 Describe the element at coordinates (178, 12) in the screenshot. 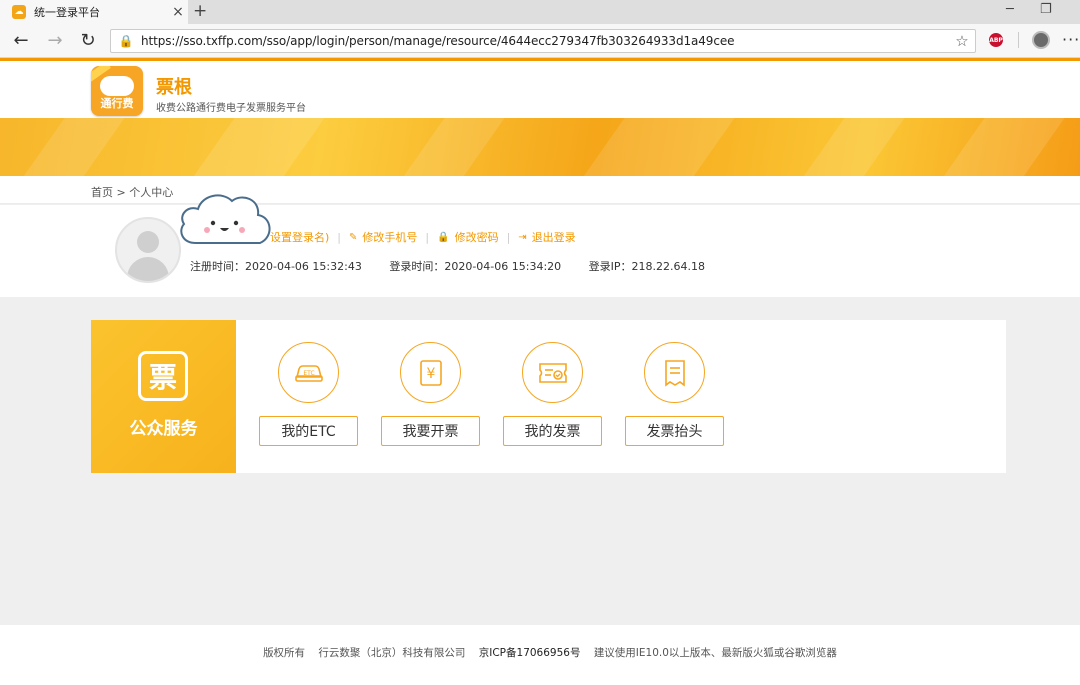

I see `tab-close-button: ×` at that location.